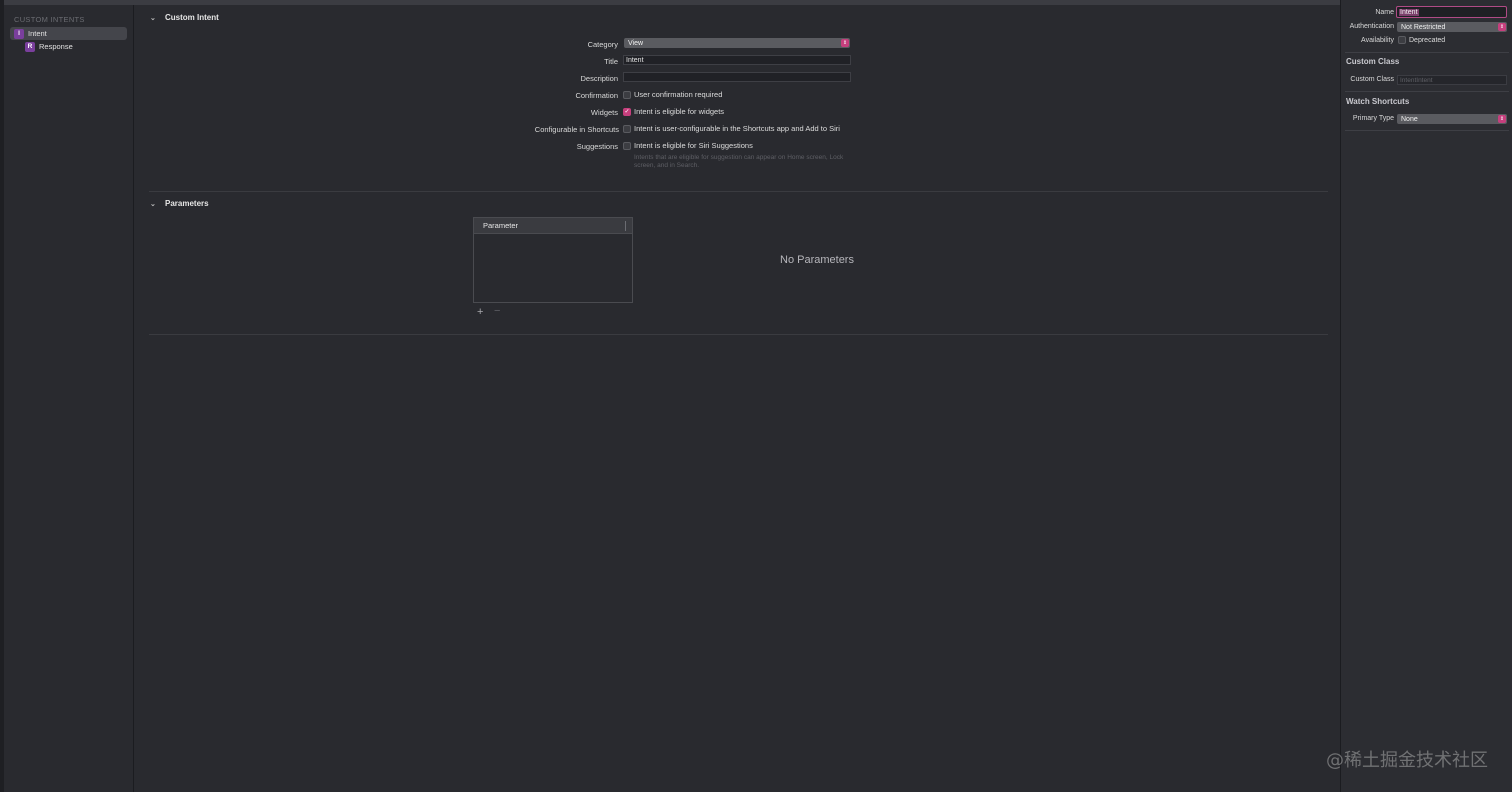 This screenshot has width=1512, height=792. I want to click on authentication-popup: Not Restricted ⇕, so click(1452, 27).